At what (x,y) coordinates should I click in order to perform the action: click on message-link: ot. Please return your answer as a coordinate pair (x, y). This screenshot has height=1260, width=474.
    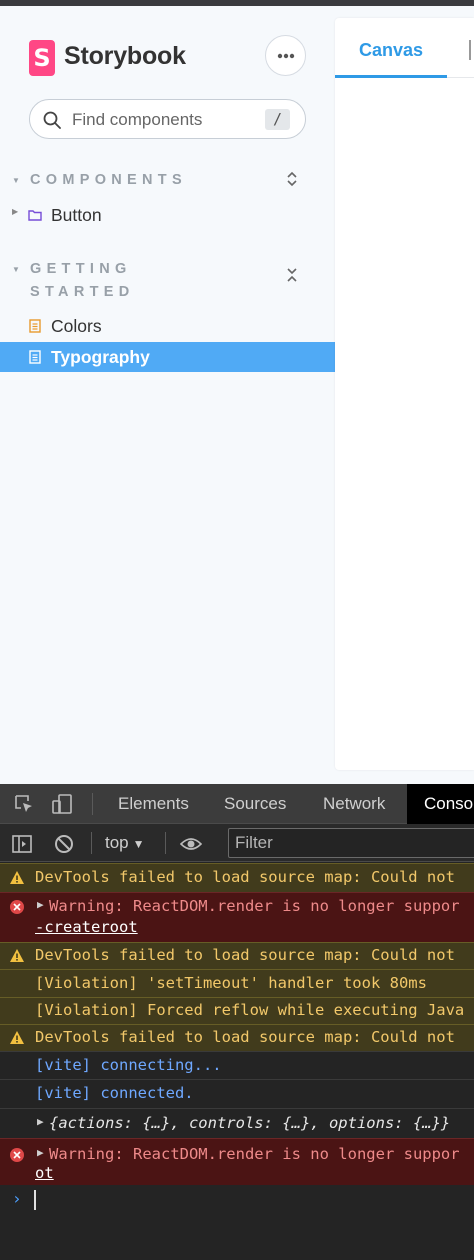
    Looking at the image, I should click on (44, 1173).